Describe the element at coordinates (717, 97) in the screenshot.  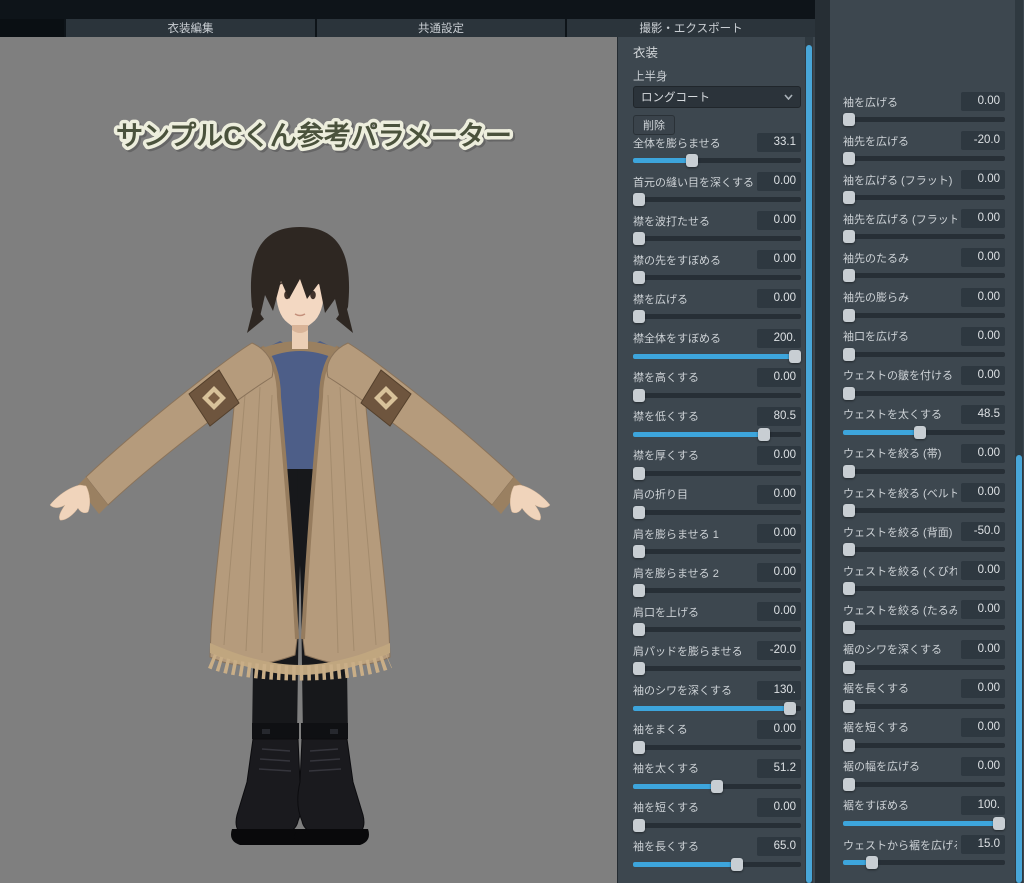
I see `costume-item-select: ロングコート` at that location.